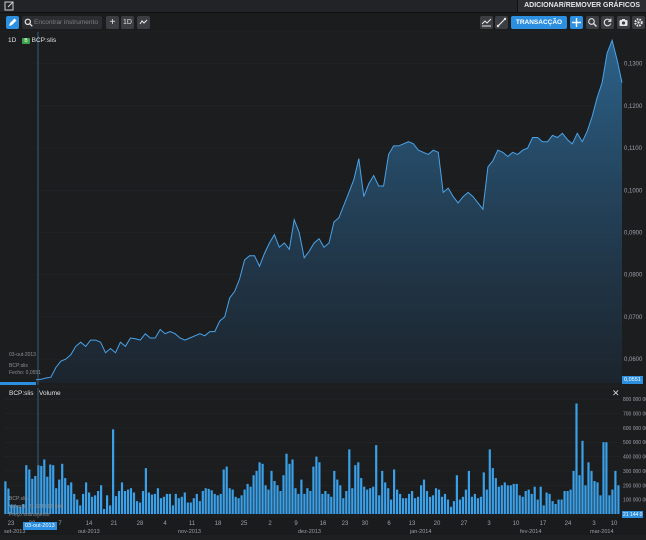 The width and height of the screenshot is (646, 540). I want to click on add-remove-charts-button: ADICIONAR/REMOVER GRÁFICOS, so click(581, 6).